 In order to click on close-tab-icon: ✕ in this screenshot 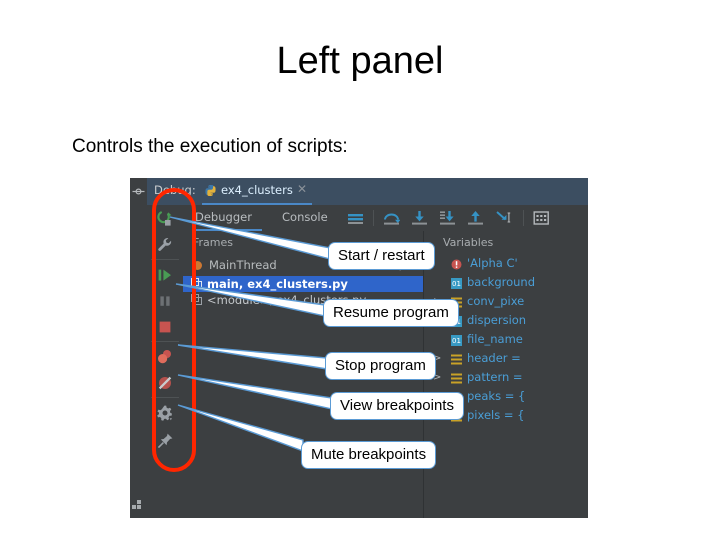, I will do `click(302, 189)`.